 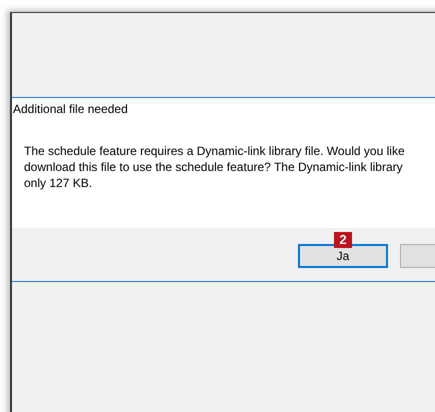 I want to click on number-badge: 2, so click(x=343, y=240).